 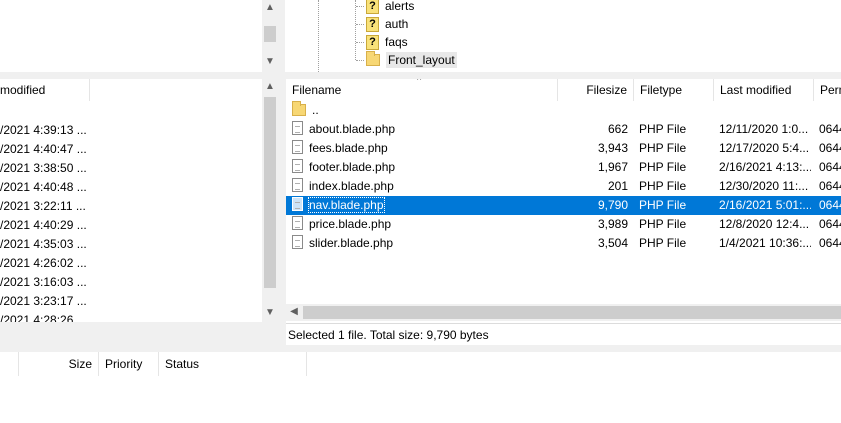 What do you see at coordinates (294, 312) in the screenshot?
I see `scroll-left-icon: ◀` at bounding box center [294, 312].